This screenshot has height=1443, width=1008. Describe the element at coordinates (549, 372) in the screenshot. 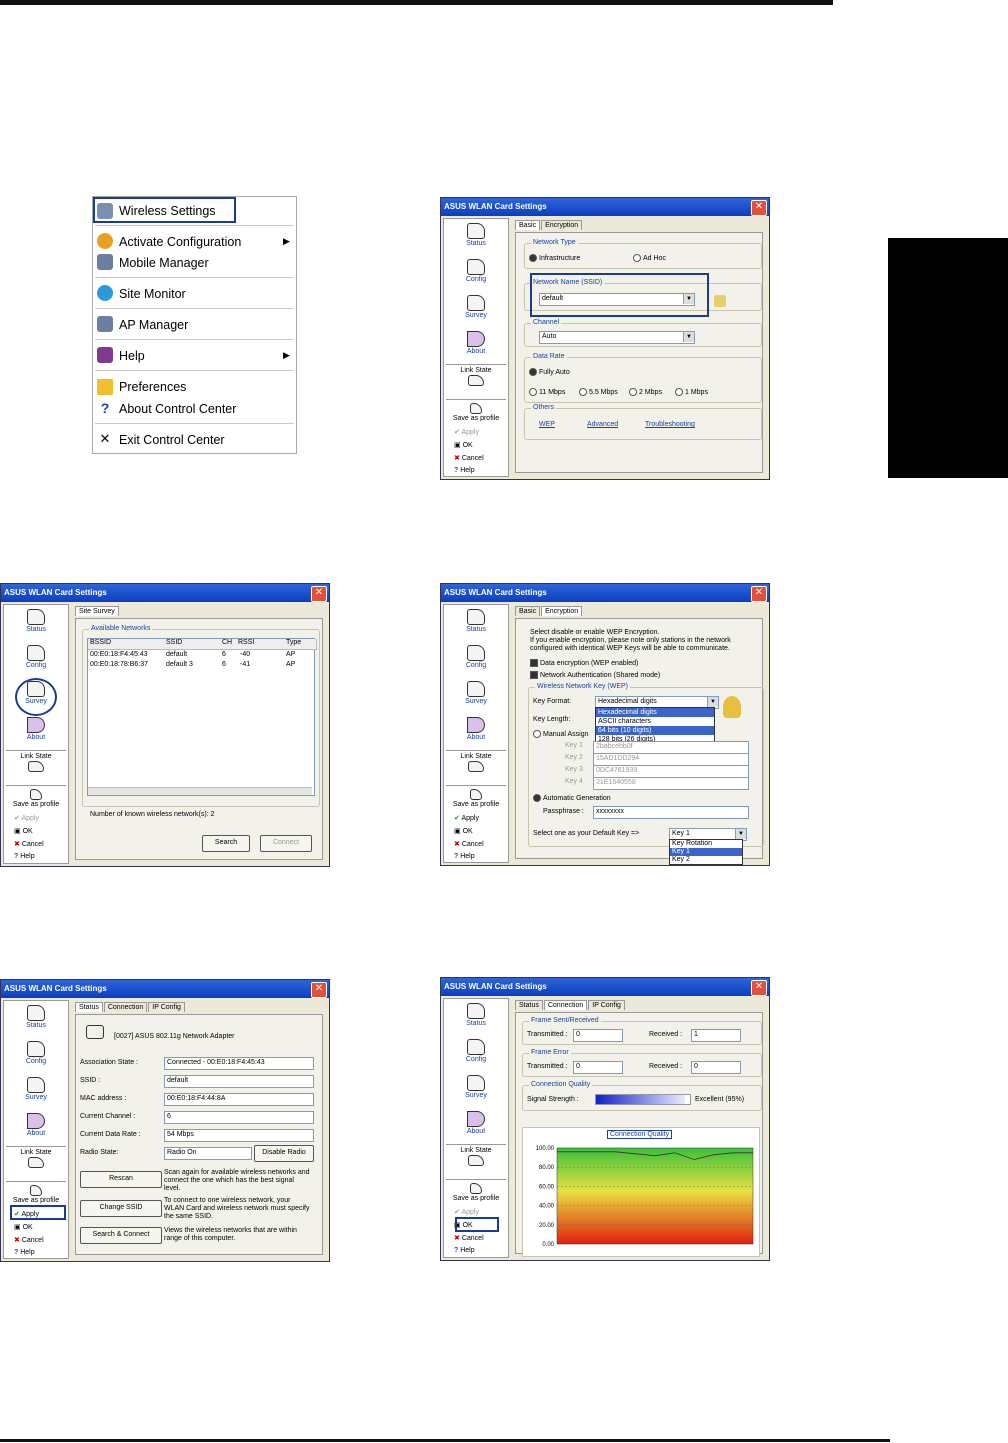

I see `fully-auto-radio: Fully Auto` at that location.